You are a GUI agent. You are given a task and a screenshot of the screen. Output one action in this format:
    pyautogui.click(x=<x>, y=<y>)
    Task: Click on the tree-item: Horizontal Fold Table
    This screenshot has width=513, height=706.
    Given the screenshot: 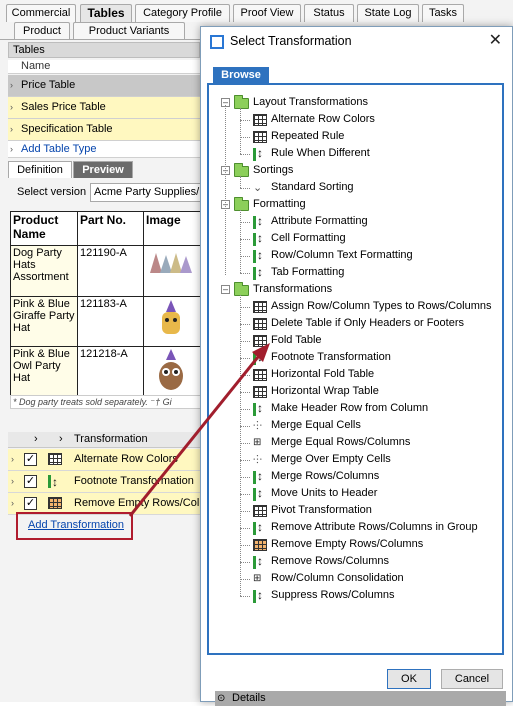 What is the action you would take?
    pyautogui.click(x=354, y=374)
    